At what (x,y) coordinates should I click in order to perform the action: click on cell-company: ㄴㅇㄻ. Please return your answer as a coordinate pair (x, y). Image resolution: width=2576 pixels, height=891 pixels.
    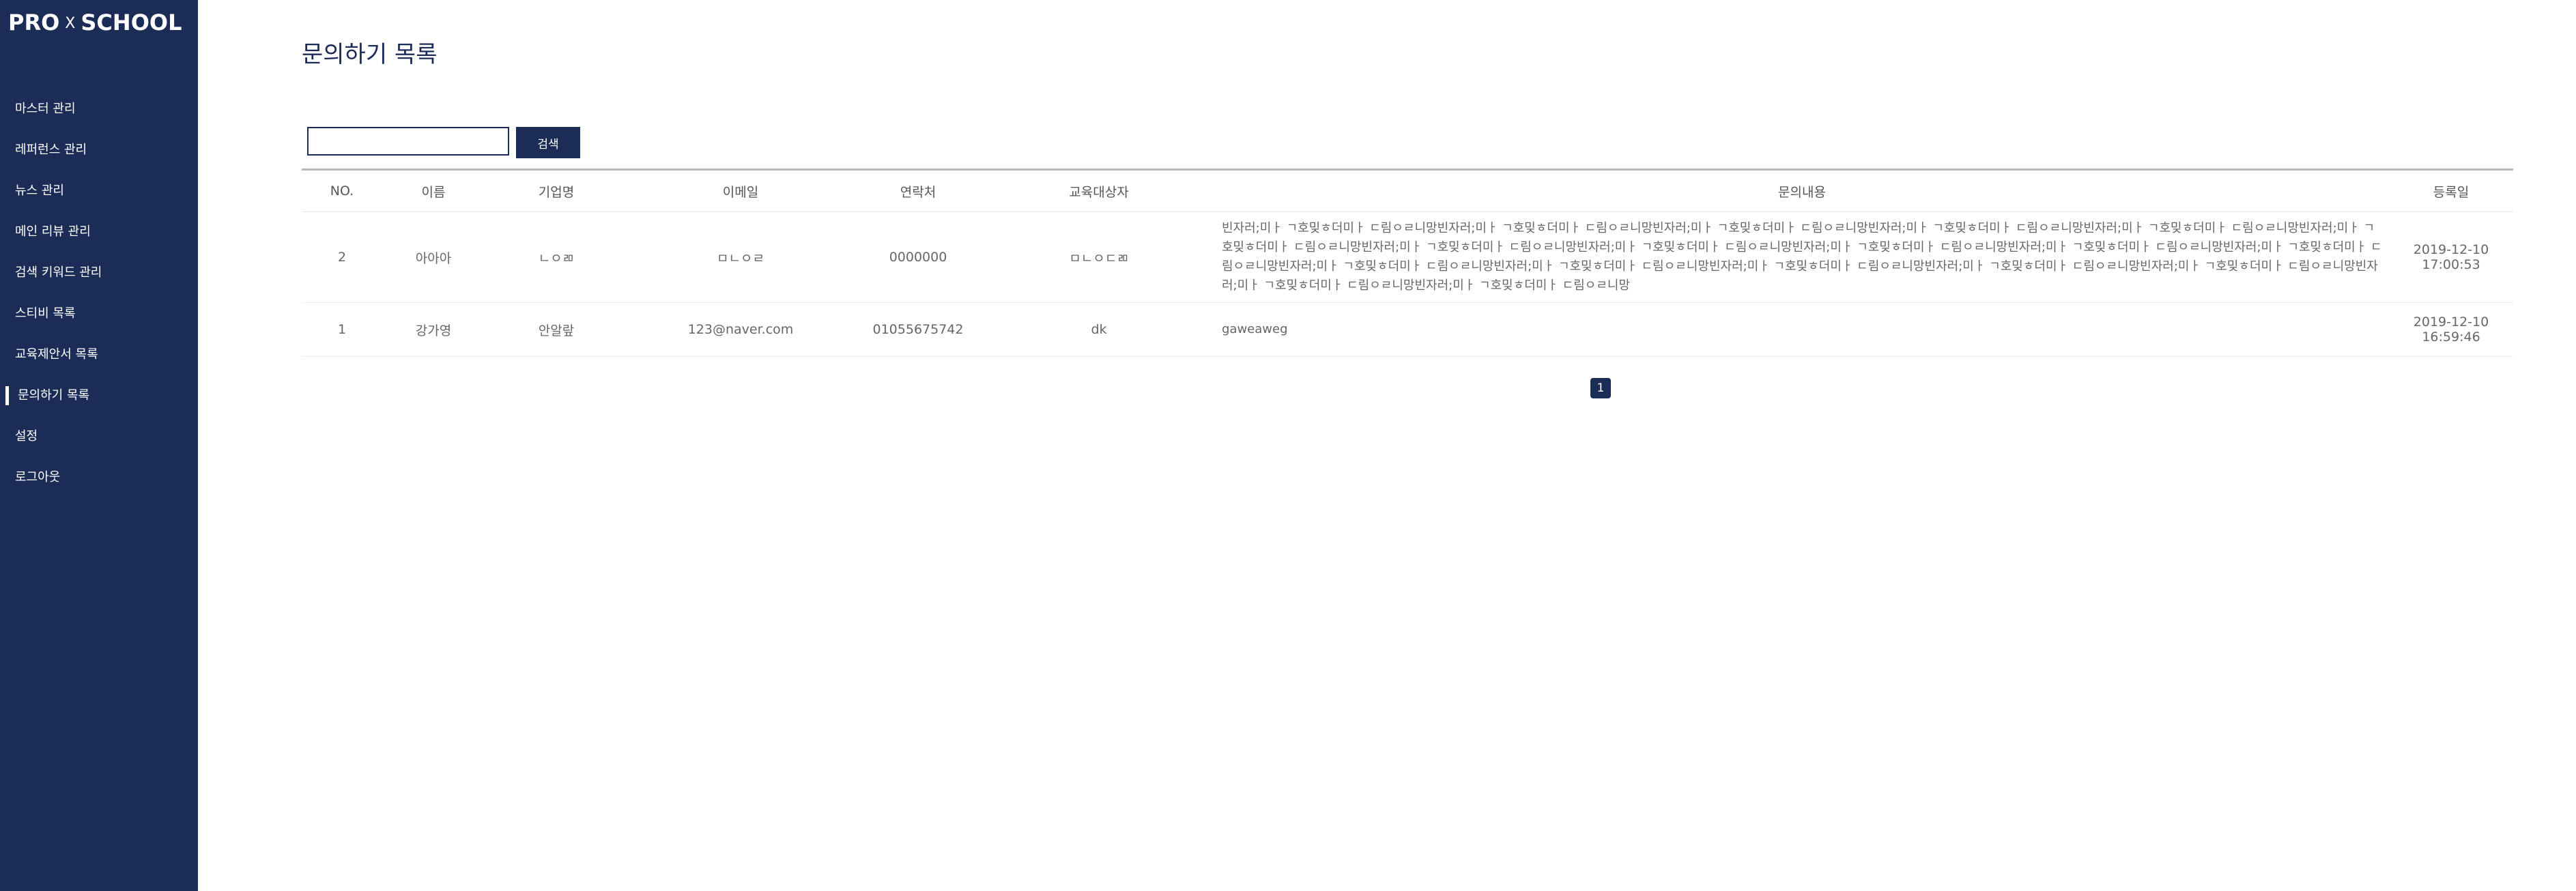
    Looking at the image, I should click on (556, 257).